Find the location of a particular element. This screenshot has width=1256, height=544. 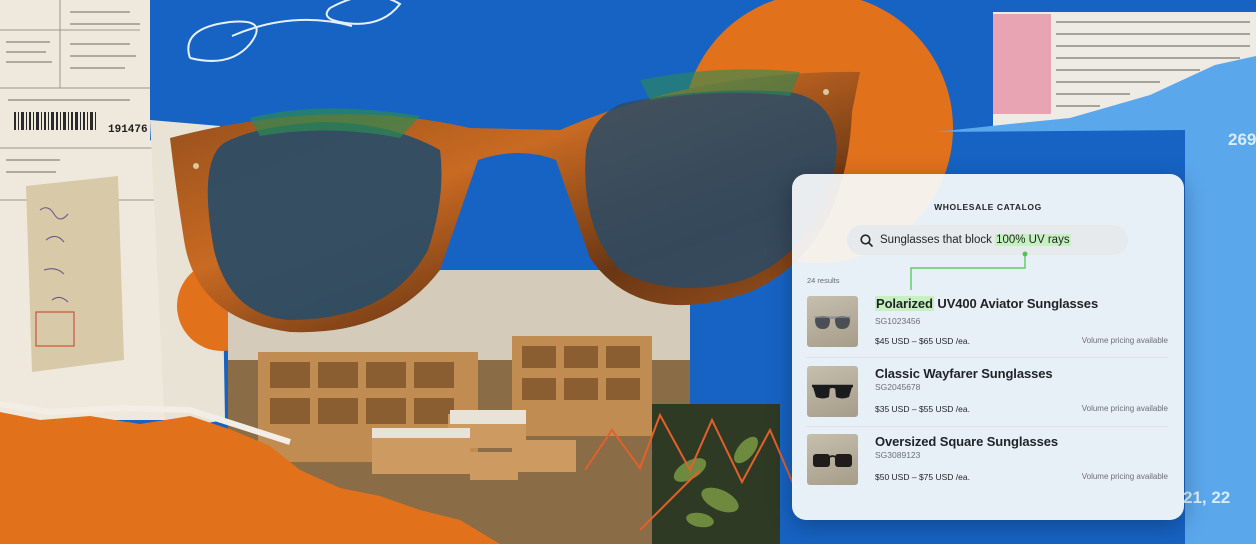

plant-photo is located at coordinates (716, 474).